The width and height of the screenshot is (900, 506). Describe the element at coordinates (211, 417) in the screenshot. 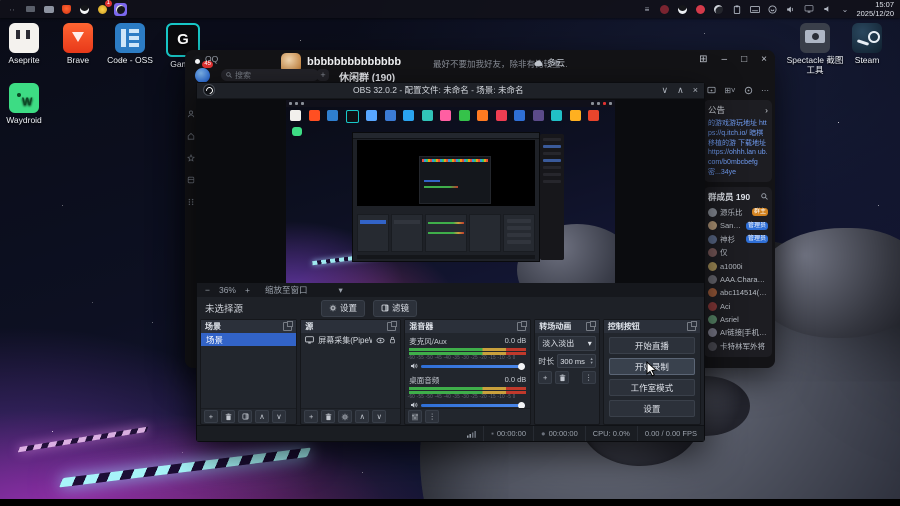

I see `add-scene-button: +` at that location.